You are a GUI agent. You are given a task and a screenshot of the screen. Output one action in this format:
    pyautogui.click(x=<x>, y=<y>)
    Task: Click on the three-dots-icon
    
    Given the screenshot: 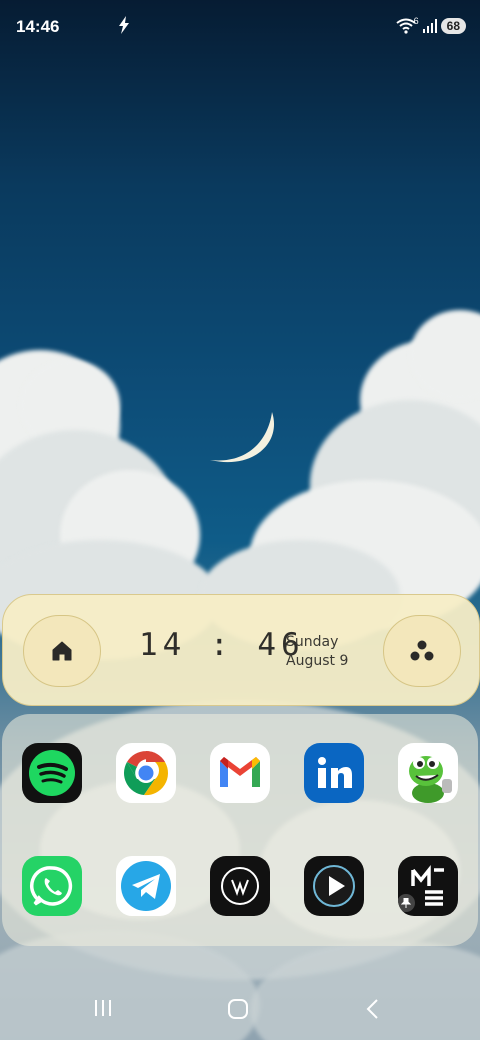 What is the action you would take?
    pyautogui.click(x=422, y=650)
    